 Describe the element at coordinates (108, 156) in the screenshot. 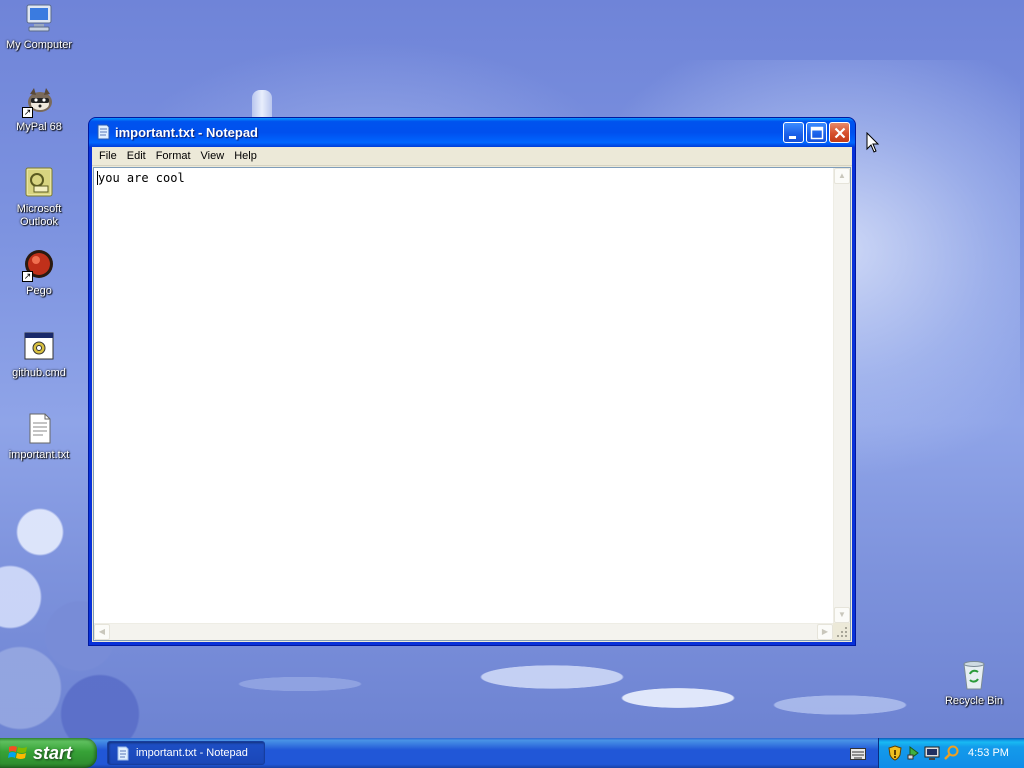

I see `menu-file: File` at that location.